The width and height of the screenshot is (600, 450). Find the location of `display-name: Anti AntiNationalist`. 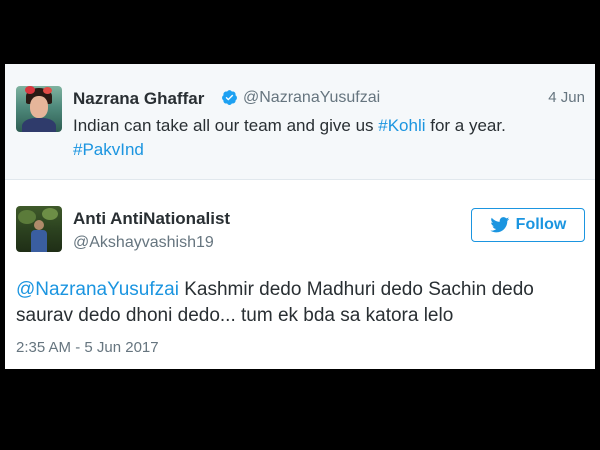

display-name: Anti AntiNationalist is located at coordinates (151, 219).